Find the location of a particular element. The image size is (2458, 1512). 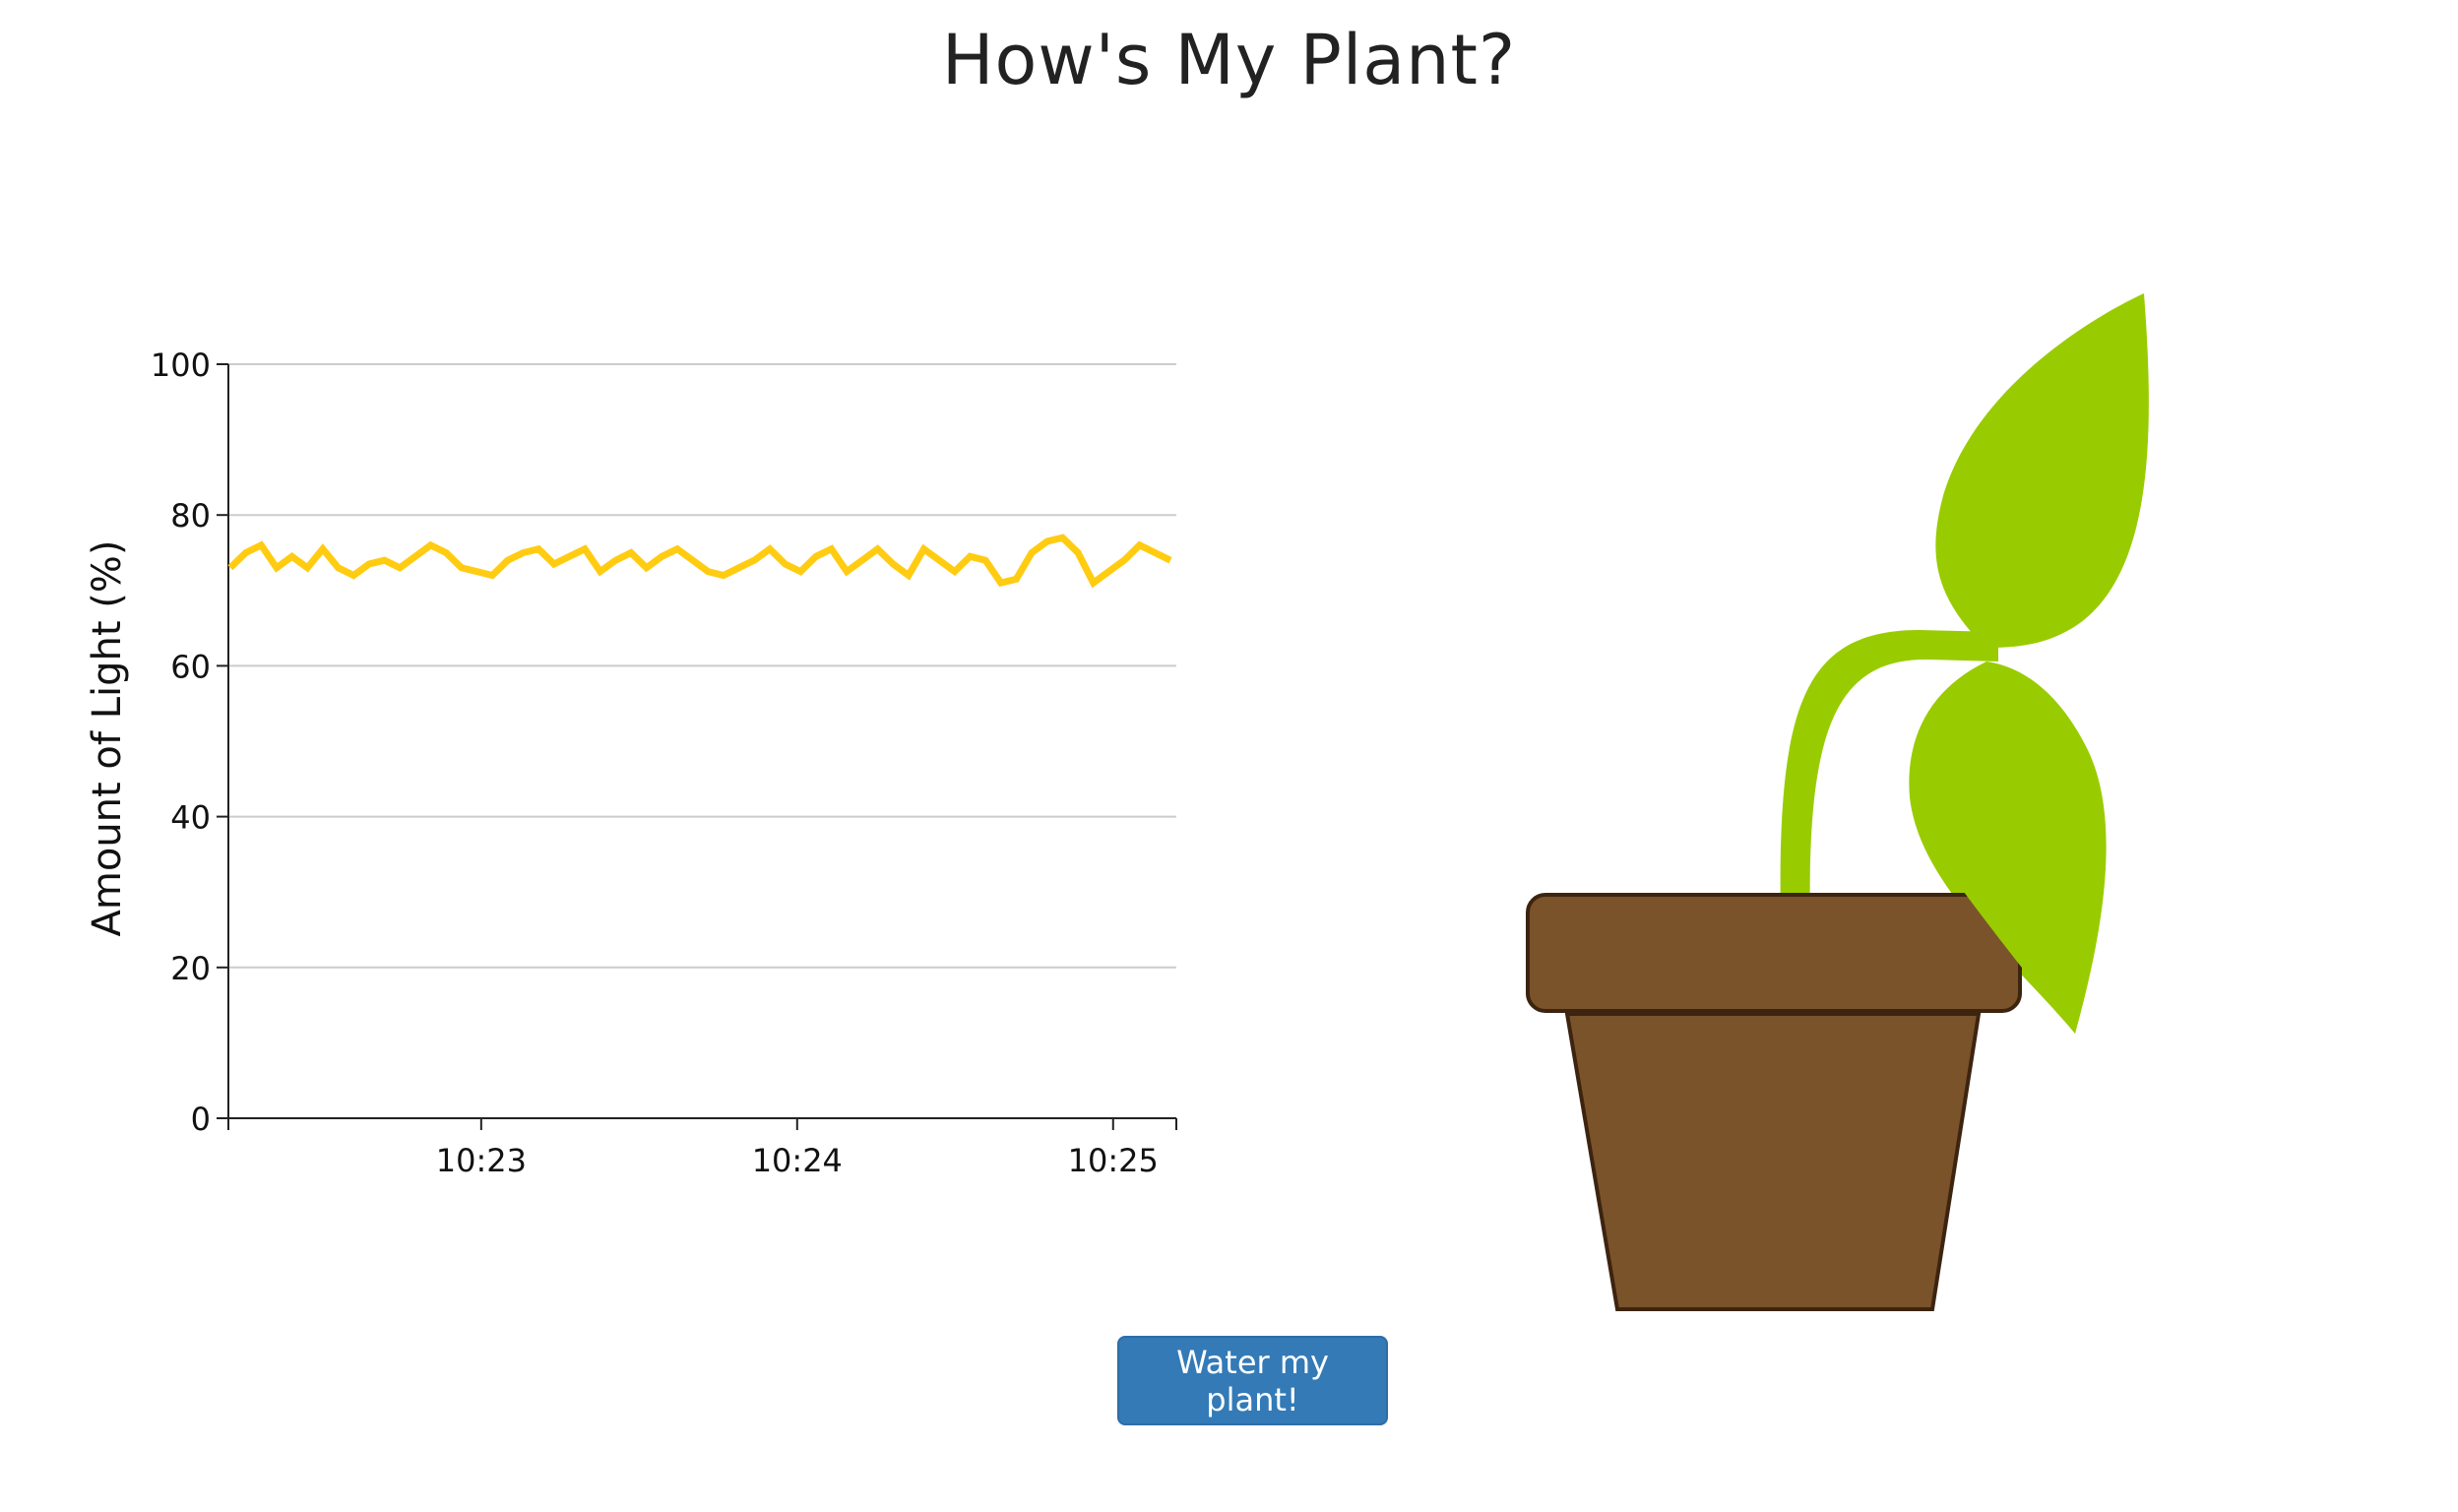

light-series-line is located at coordinates (700, 561).